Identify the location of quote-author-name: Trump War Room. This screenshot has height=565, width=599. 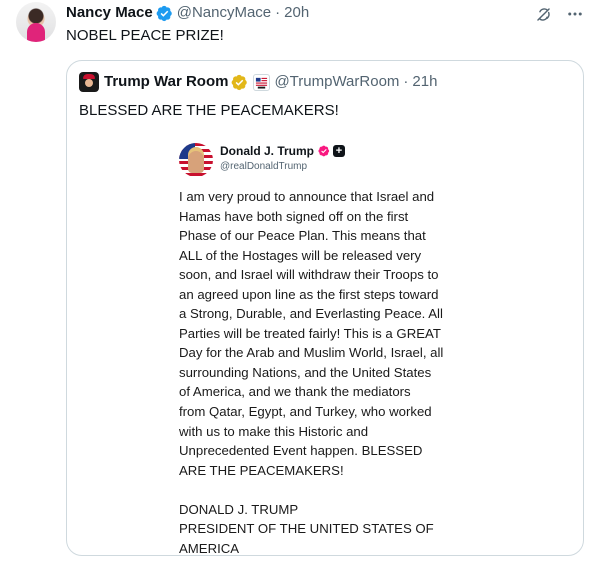
(166, 82).